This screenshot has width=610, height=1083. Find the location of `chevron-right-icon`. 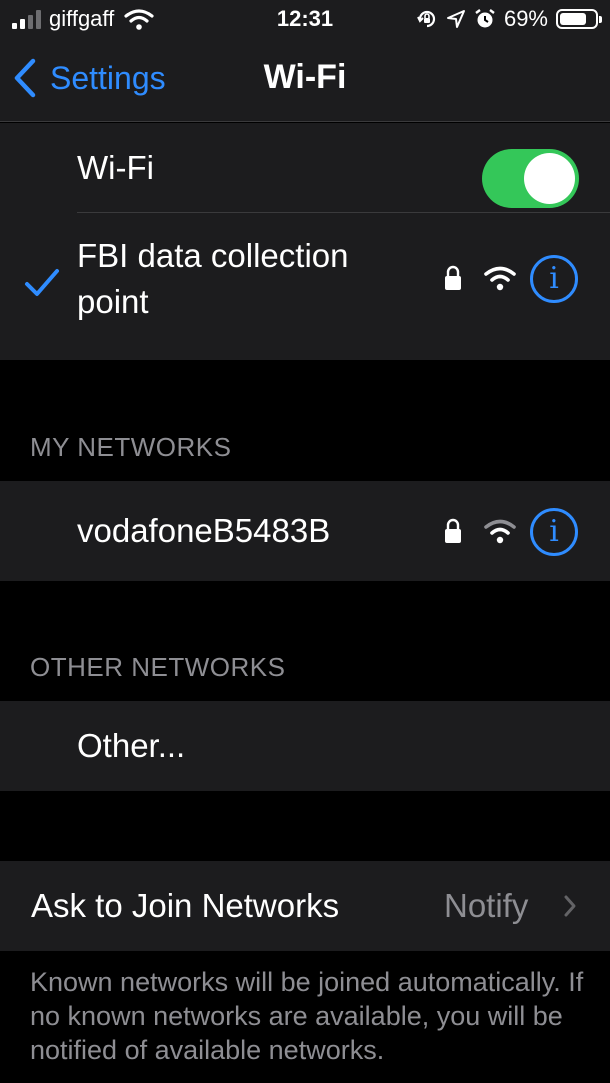

chevron-right-icon is located at coordinates (570, 906).